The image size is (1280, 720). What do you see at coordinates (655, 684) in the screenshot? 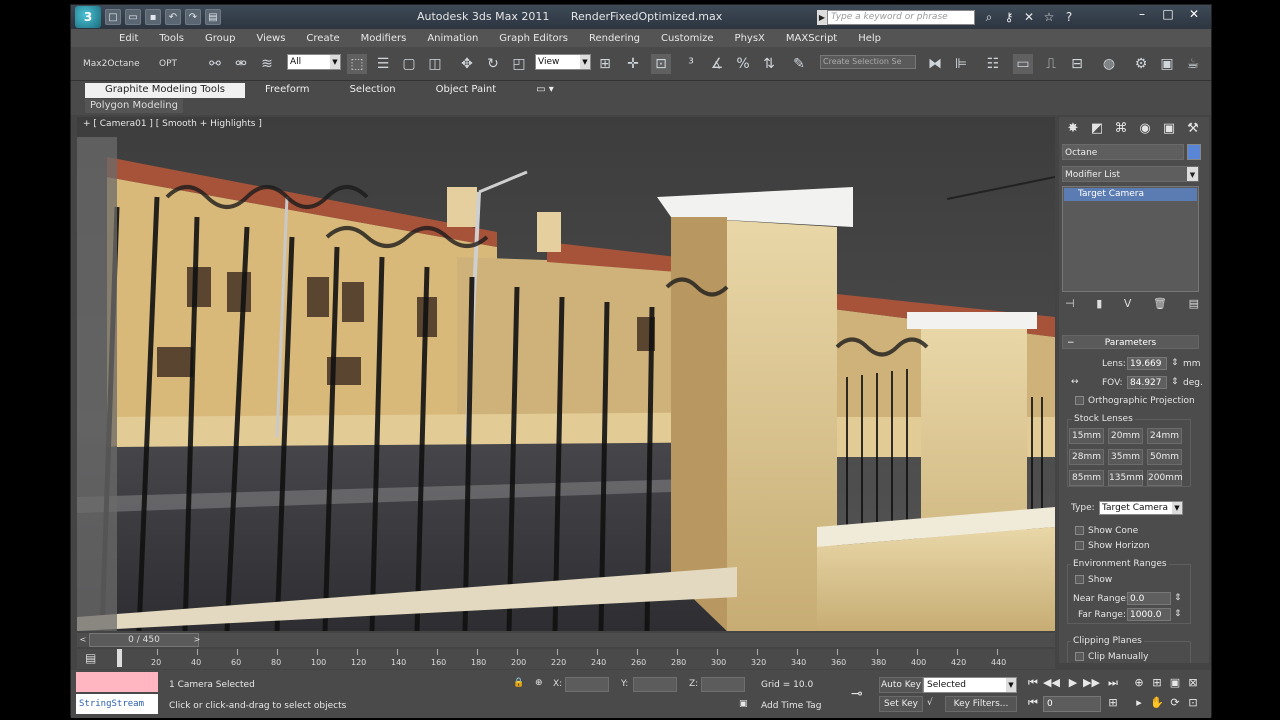
I see `y-coordinate-field` at bounding box center [655, 684].